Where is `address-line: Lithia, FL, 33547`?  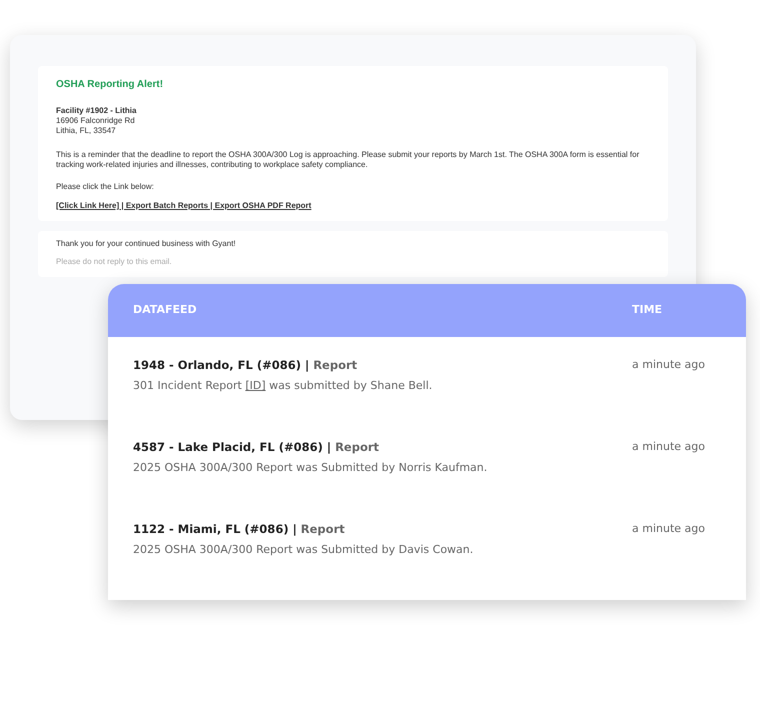 address-line: Lithia, FL, 33547 is located at coordinates (86, 131).